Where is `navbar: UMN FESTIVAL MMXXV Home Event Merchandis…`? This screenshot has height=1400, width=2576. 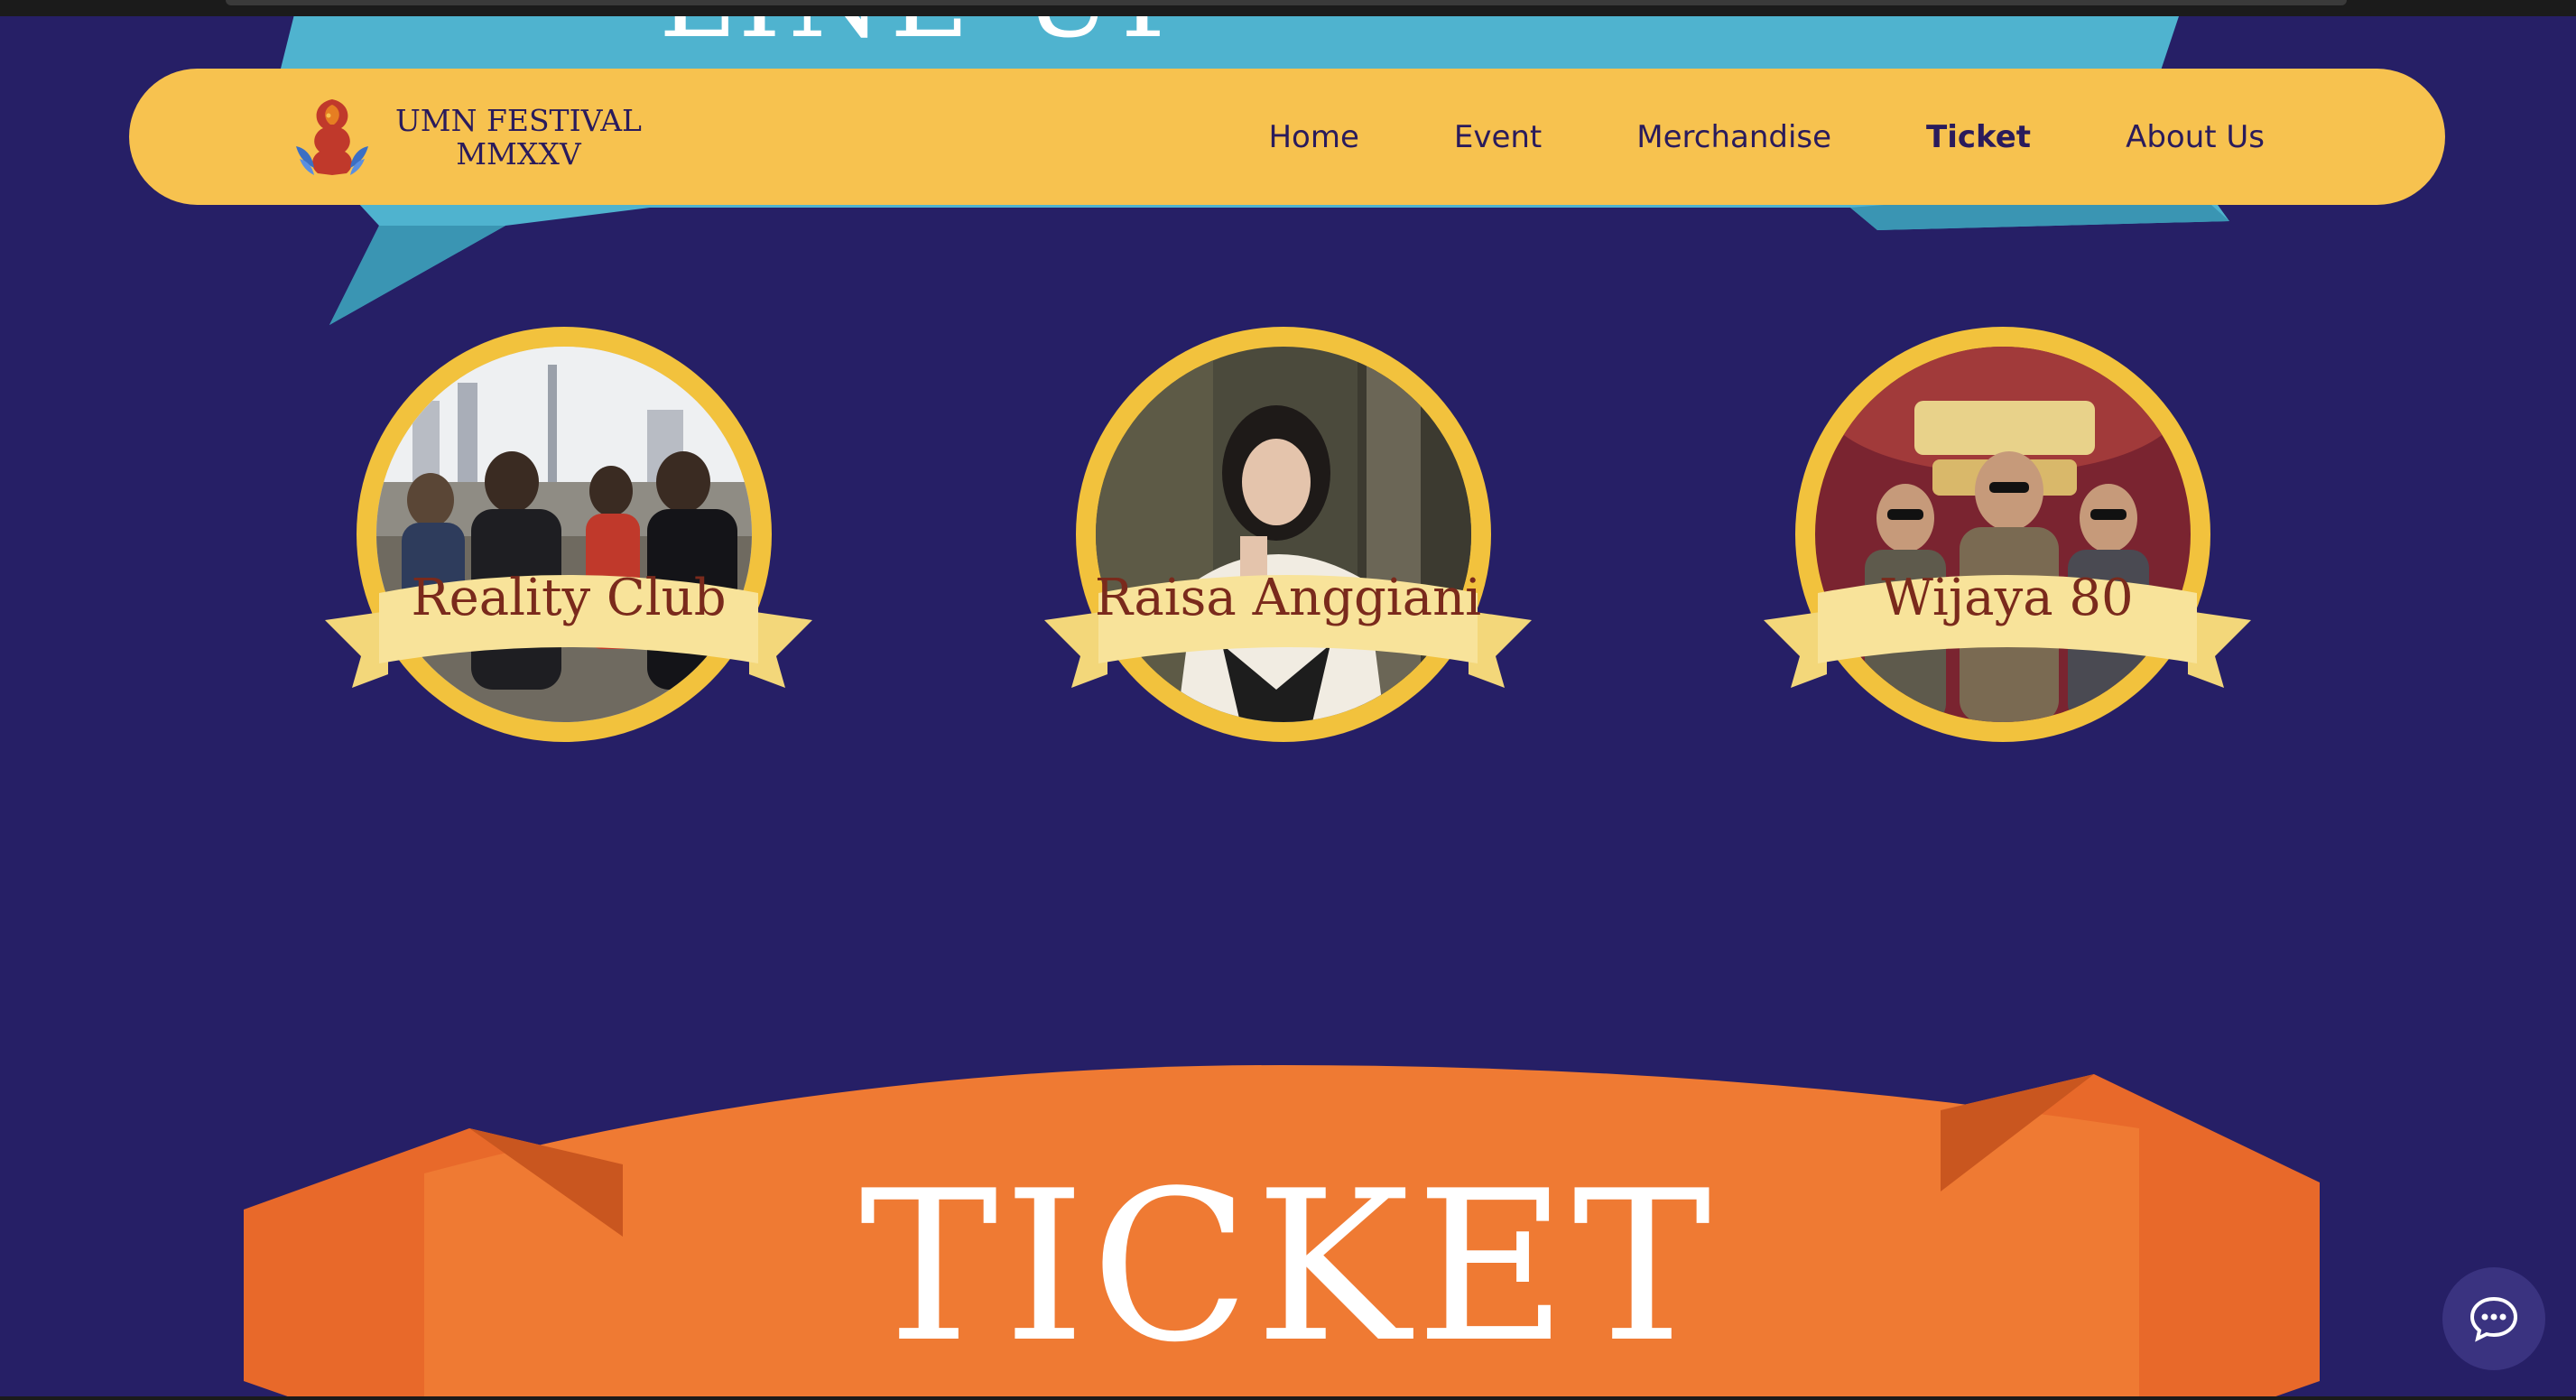
navbar: UMN FESTIVAL MMXXV Home Event Merchandis… is located at coordinates (1287, 137).